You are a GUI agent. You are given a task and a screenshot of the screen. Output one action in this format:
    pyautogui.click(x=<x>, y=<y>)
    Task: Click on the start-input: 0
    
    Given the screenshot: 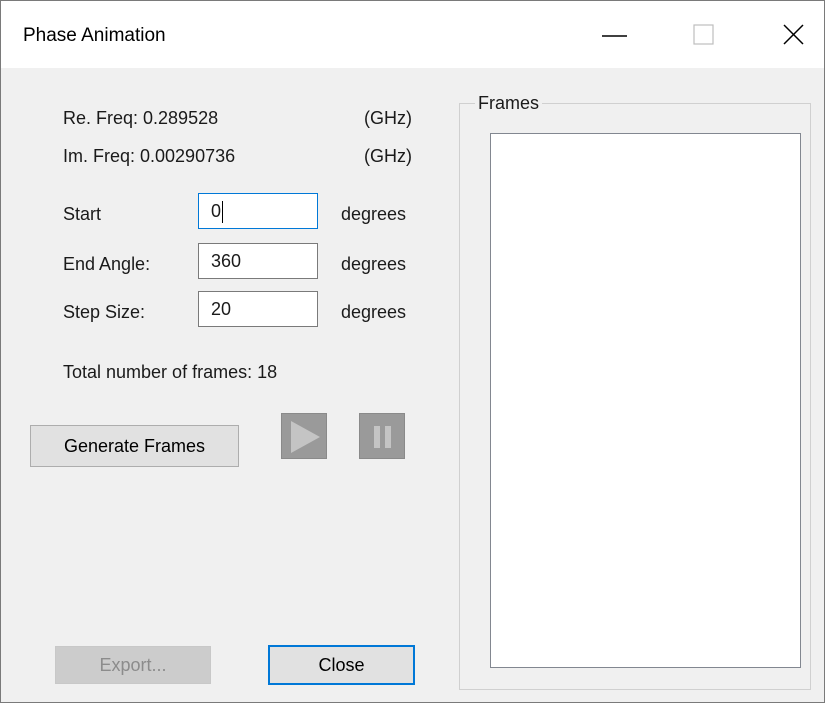 What is the action you would take?
    pyautogui.click(x=258, y=211)
    